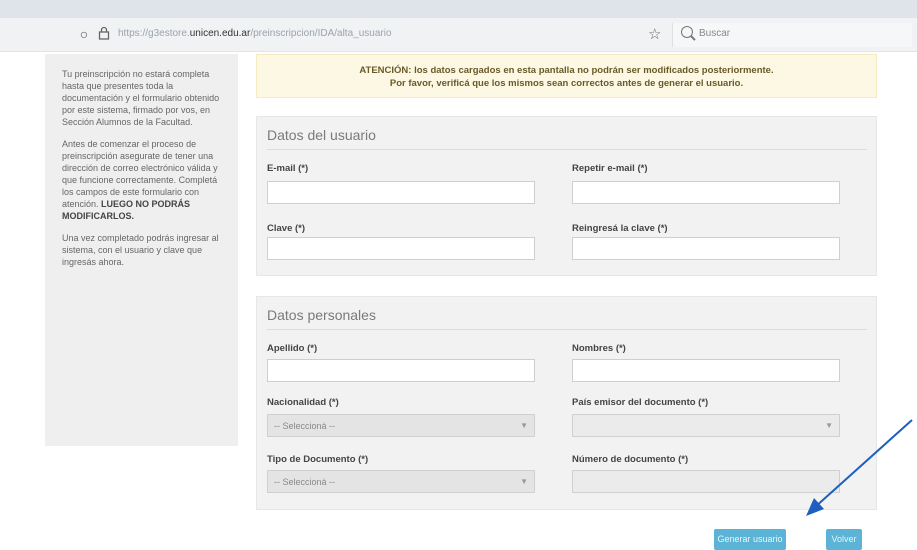 The width and height of the screenshot is (917, 550). I want to click on names-field, so click(706, 370).